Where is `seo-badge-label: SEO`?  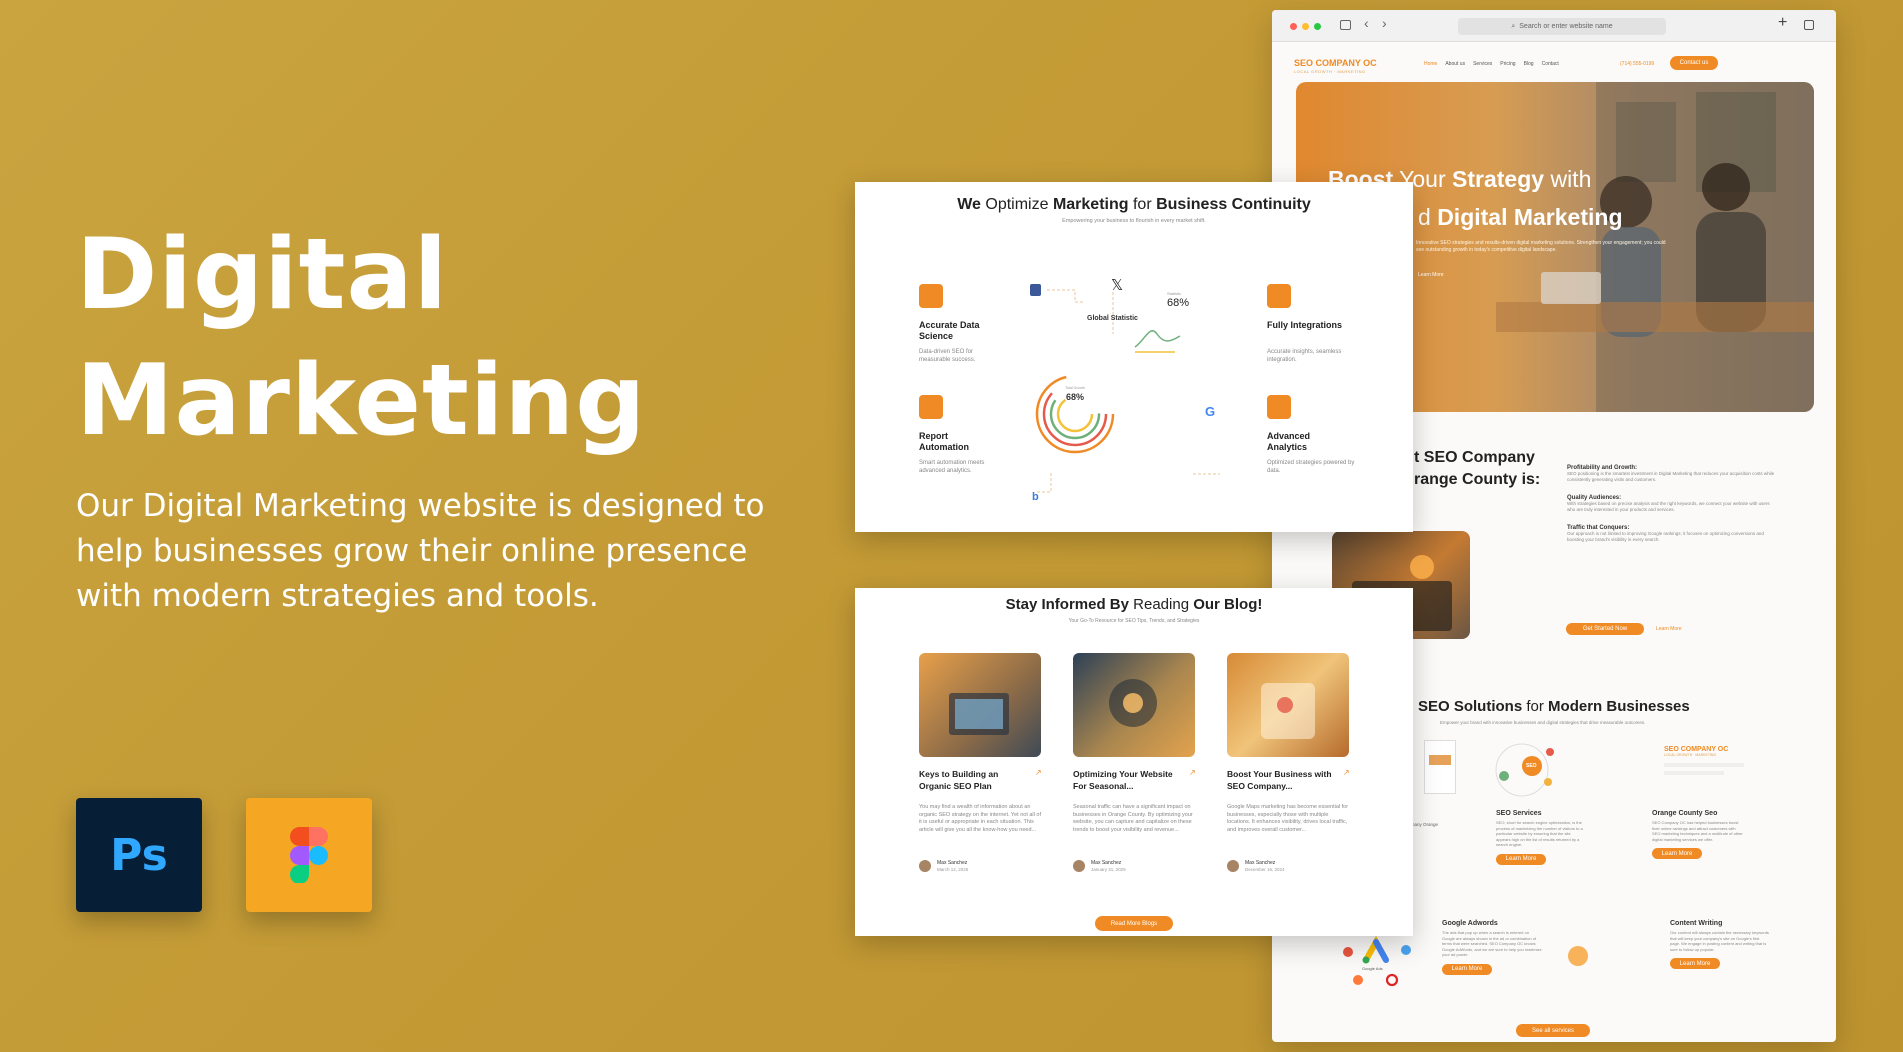
seo-badge-label: SEO is located at coordinates (1531, 766).